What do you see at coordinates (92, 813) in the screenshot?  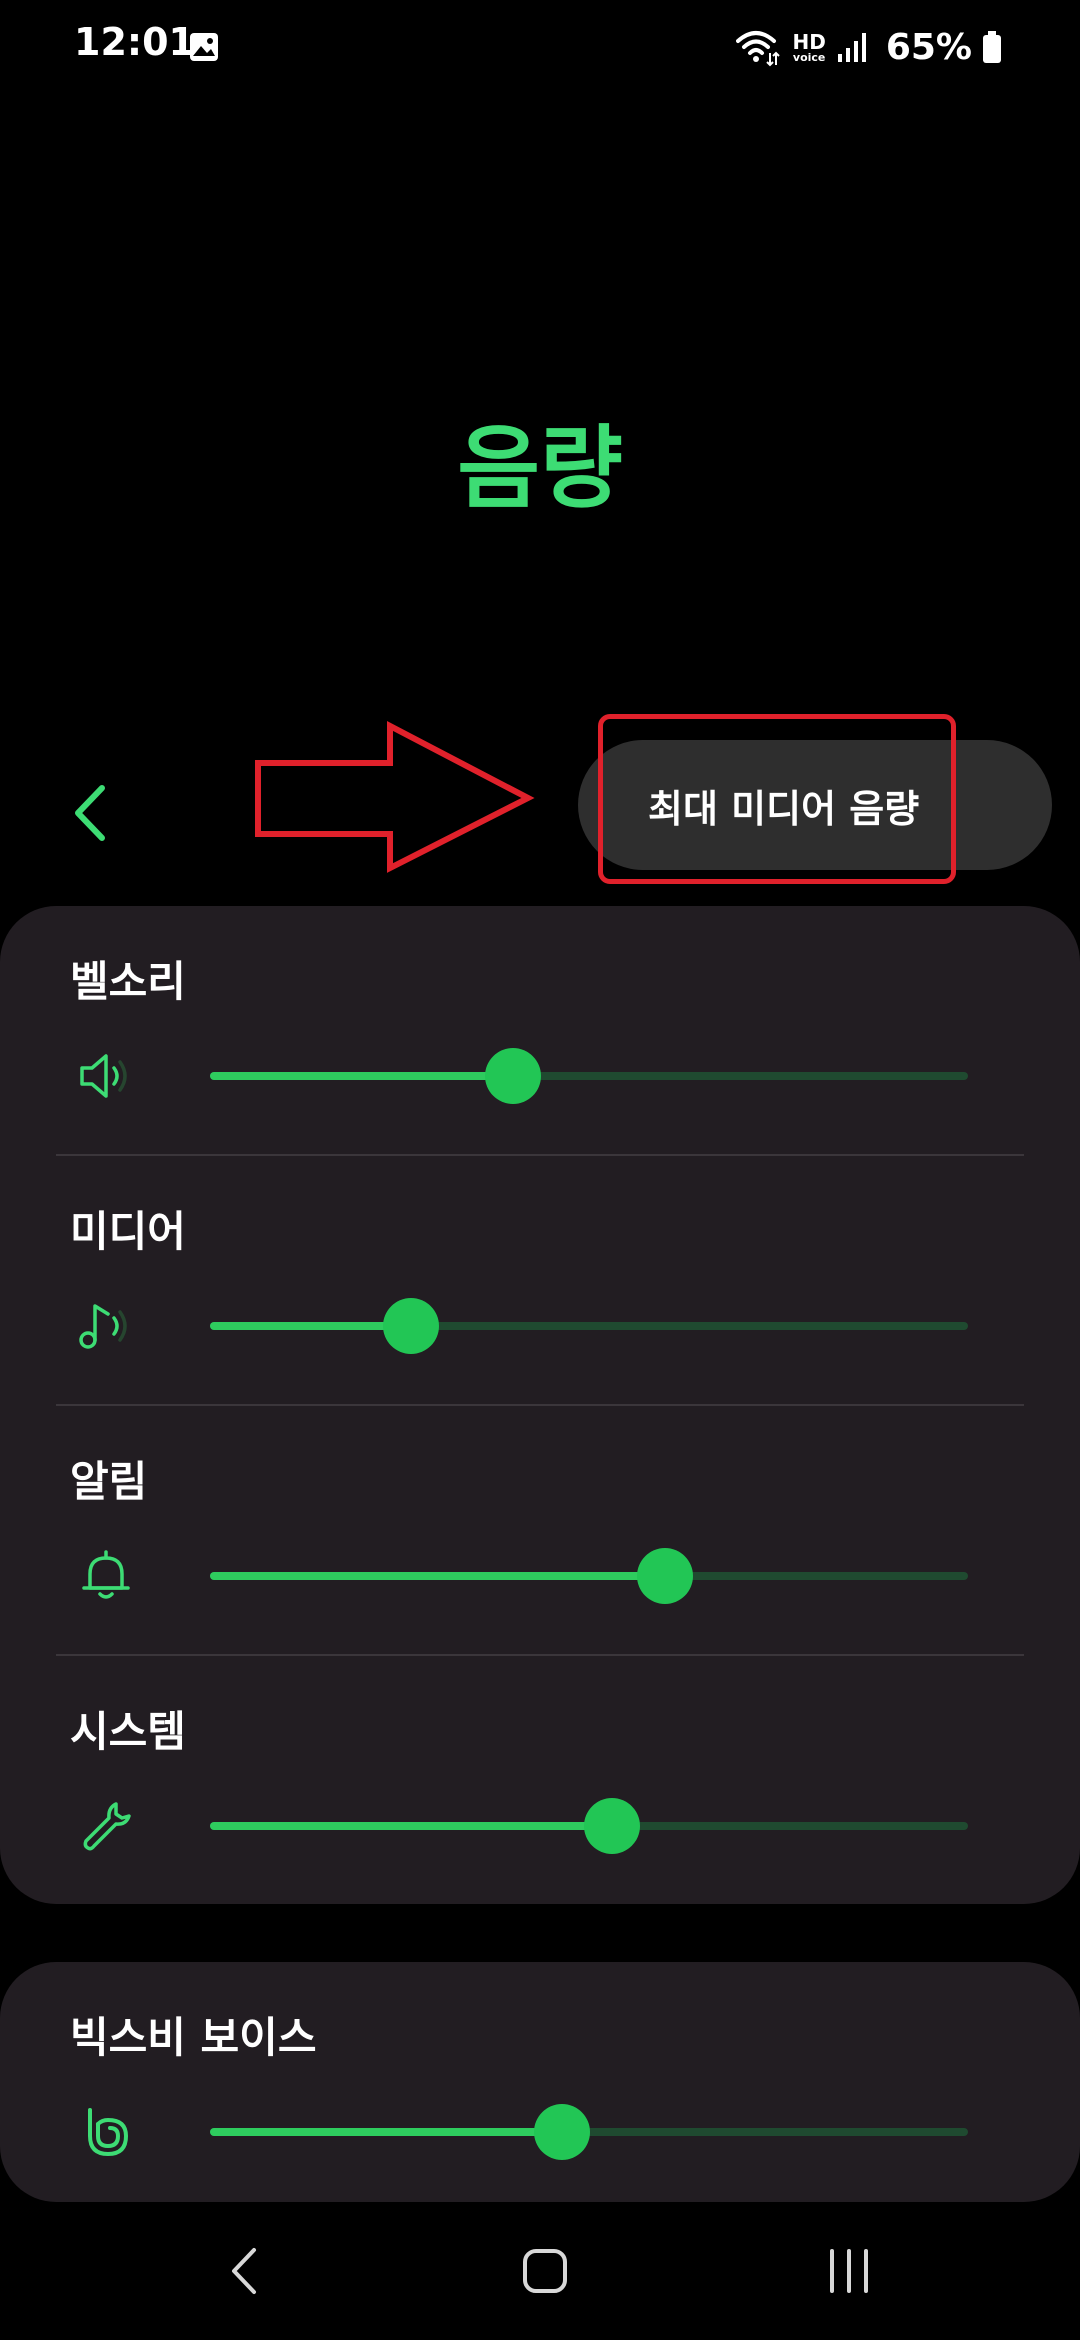 I see `back-button` at bounding box center [92, 813].